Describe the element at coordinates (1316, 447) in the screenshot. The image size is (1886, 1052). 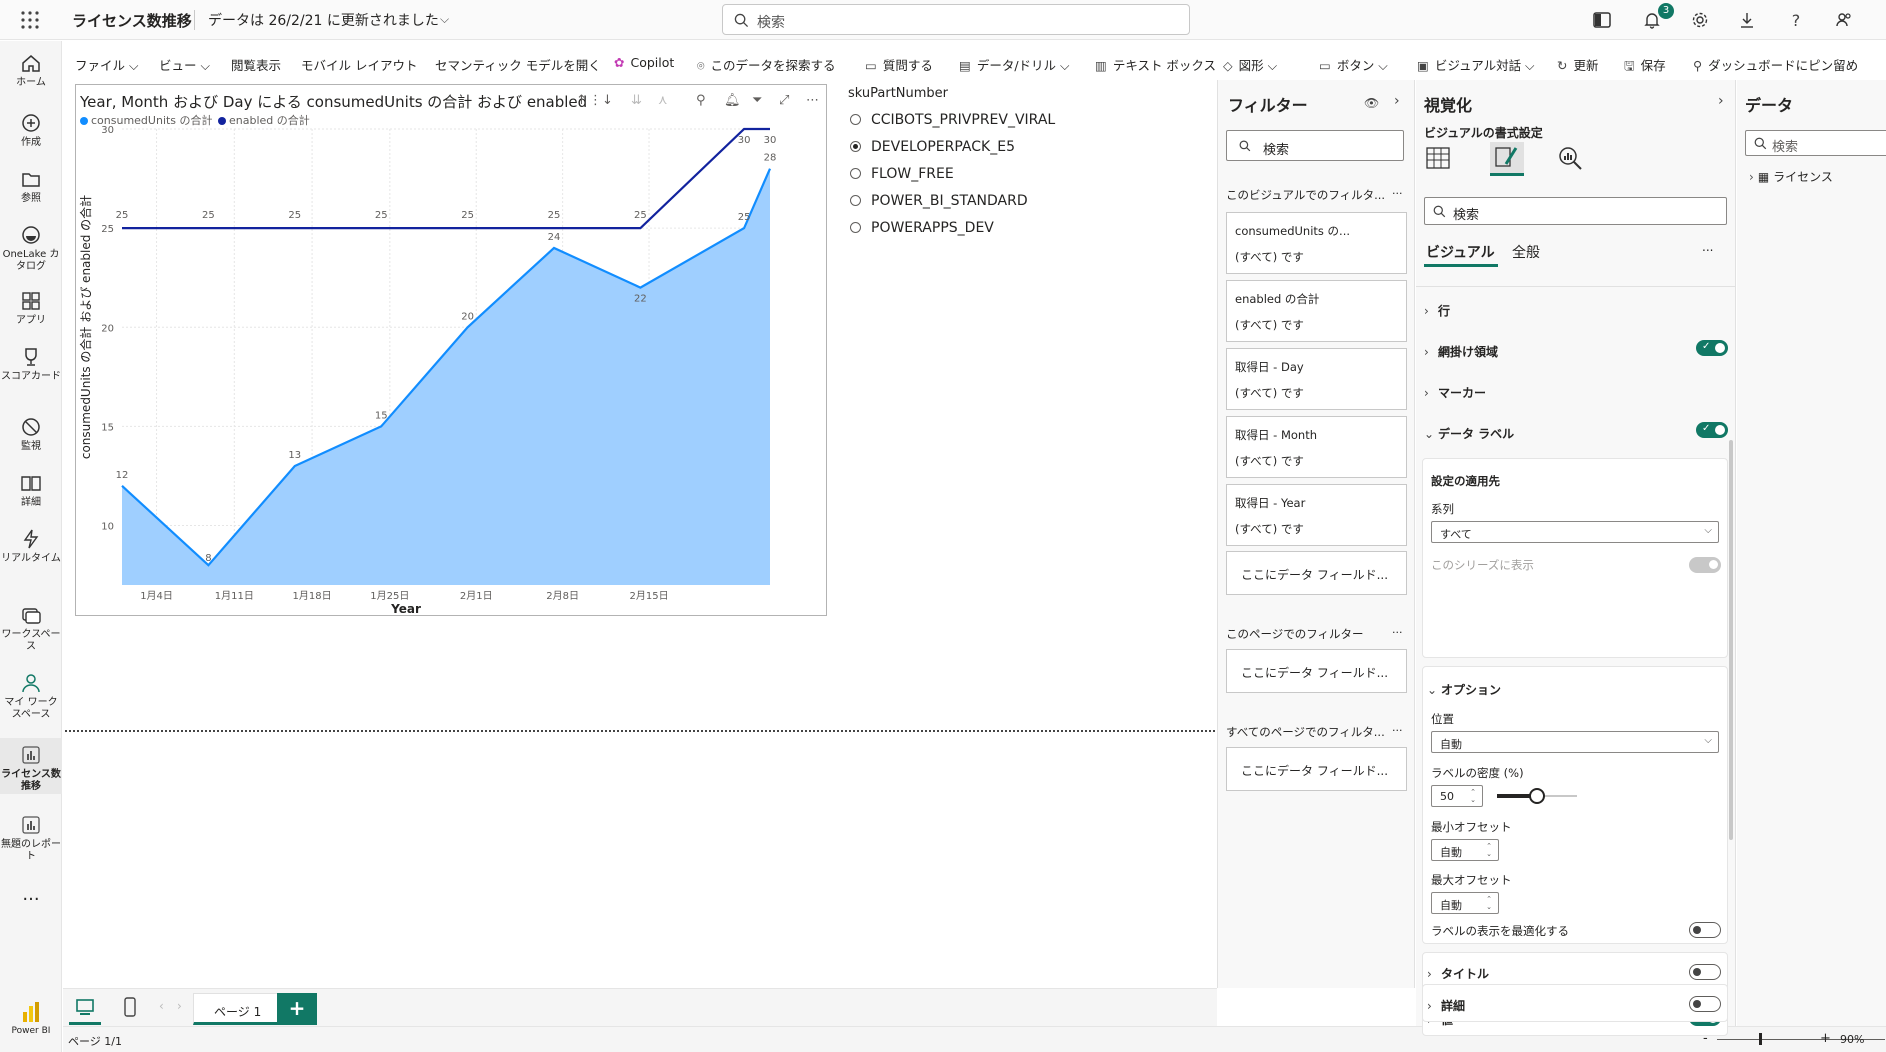
I see `filter-card: 取得日 - Month (すべて) です` at that location.